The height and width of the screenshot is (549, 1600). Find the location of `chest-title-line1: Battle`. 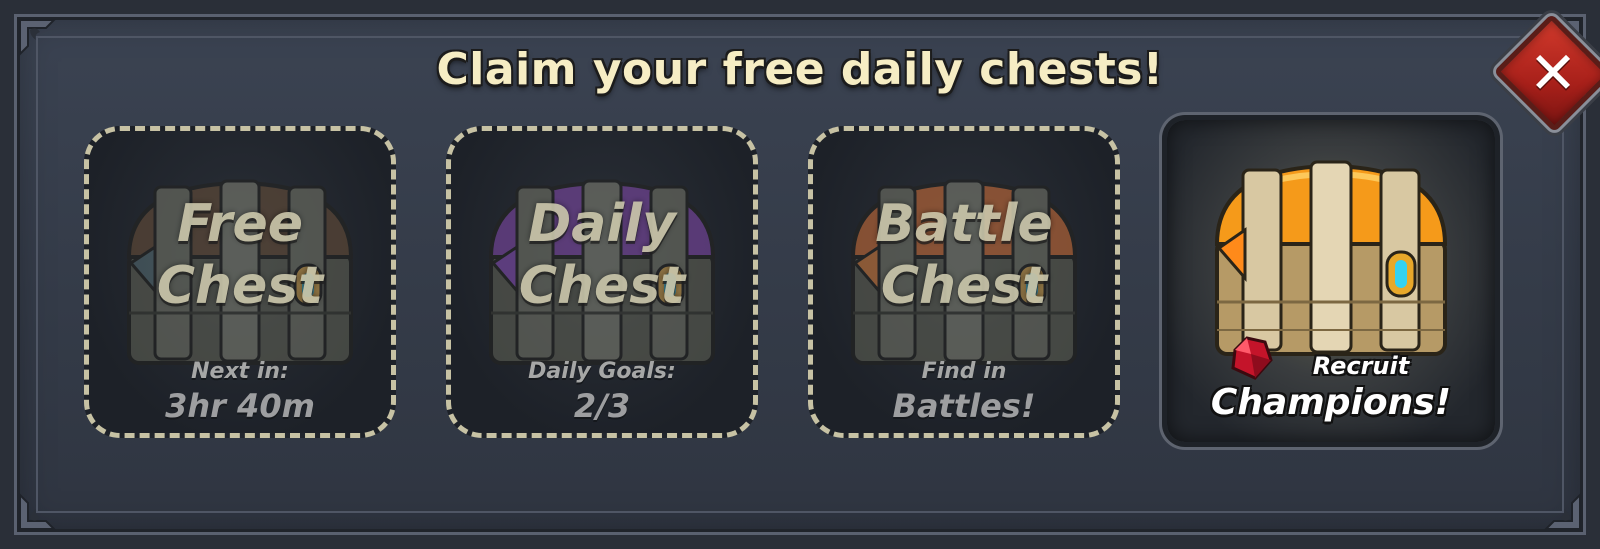

chest-title-line1: Battle is located at coordinates (964, 224).